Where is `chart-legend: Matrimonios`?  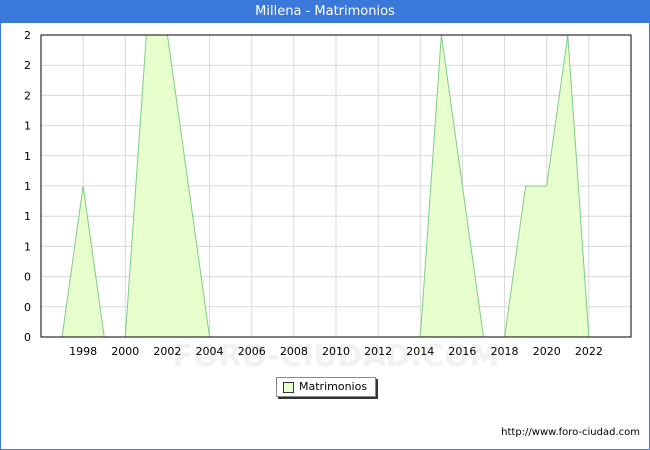
chart-legend: Matrimonios is located at coordinates (326, 387).